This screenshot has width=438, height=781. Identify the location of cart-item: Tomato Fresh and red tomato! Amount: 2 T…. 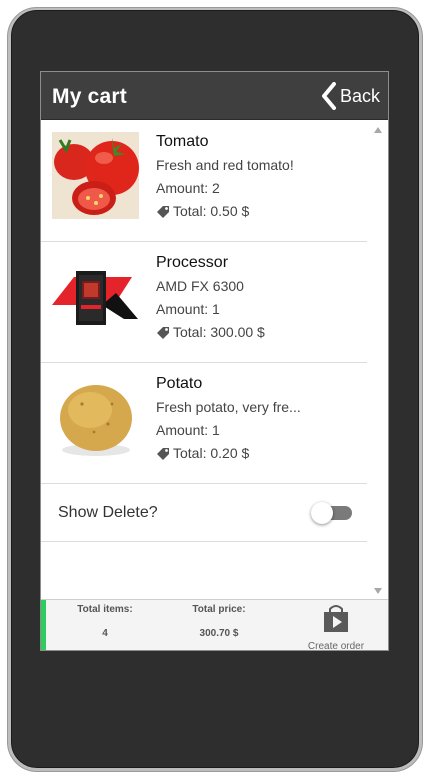
(204, 181).